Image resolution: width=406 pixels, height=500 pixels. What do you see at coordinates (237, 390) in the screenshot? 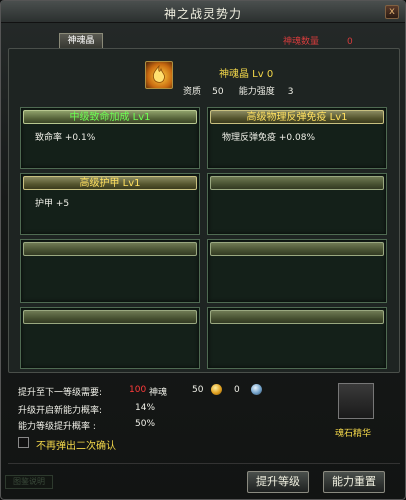
I see `silver-amount: 0` at bounding box center [237, 390].